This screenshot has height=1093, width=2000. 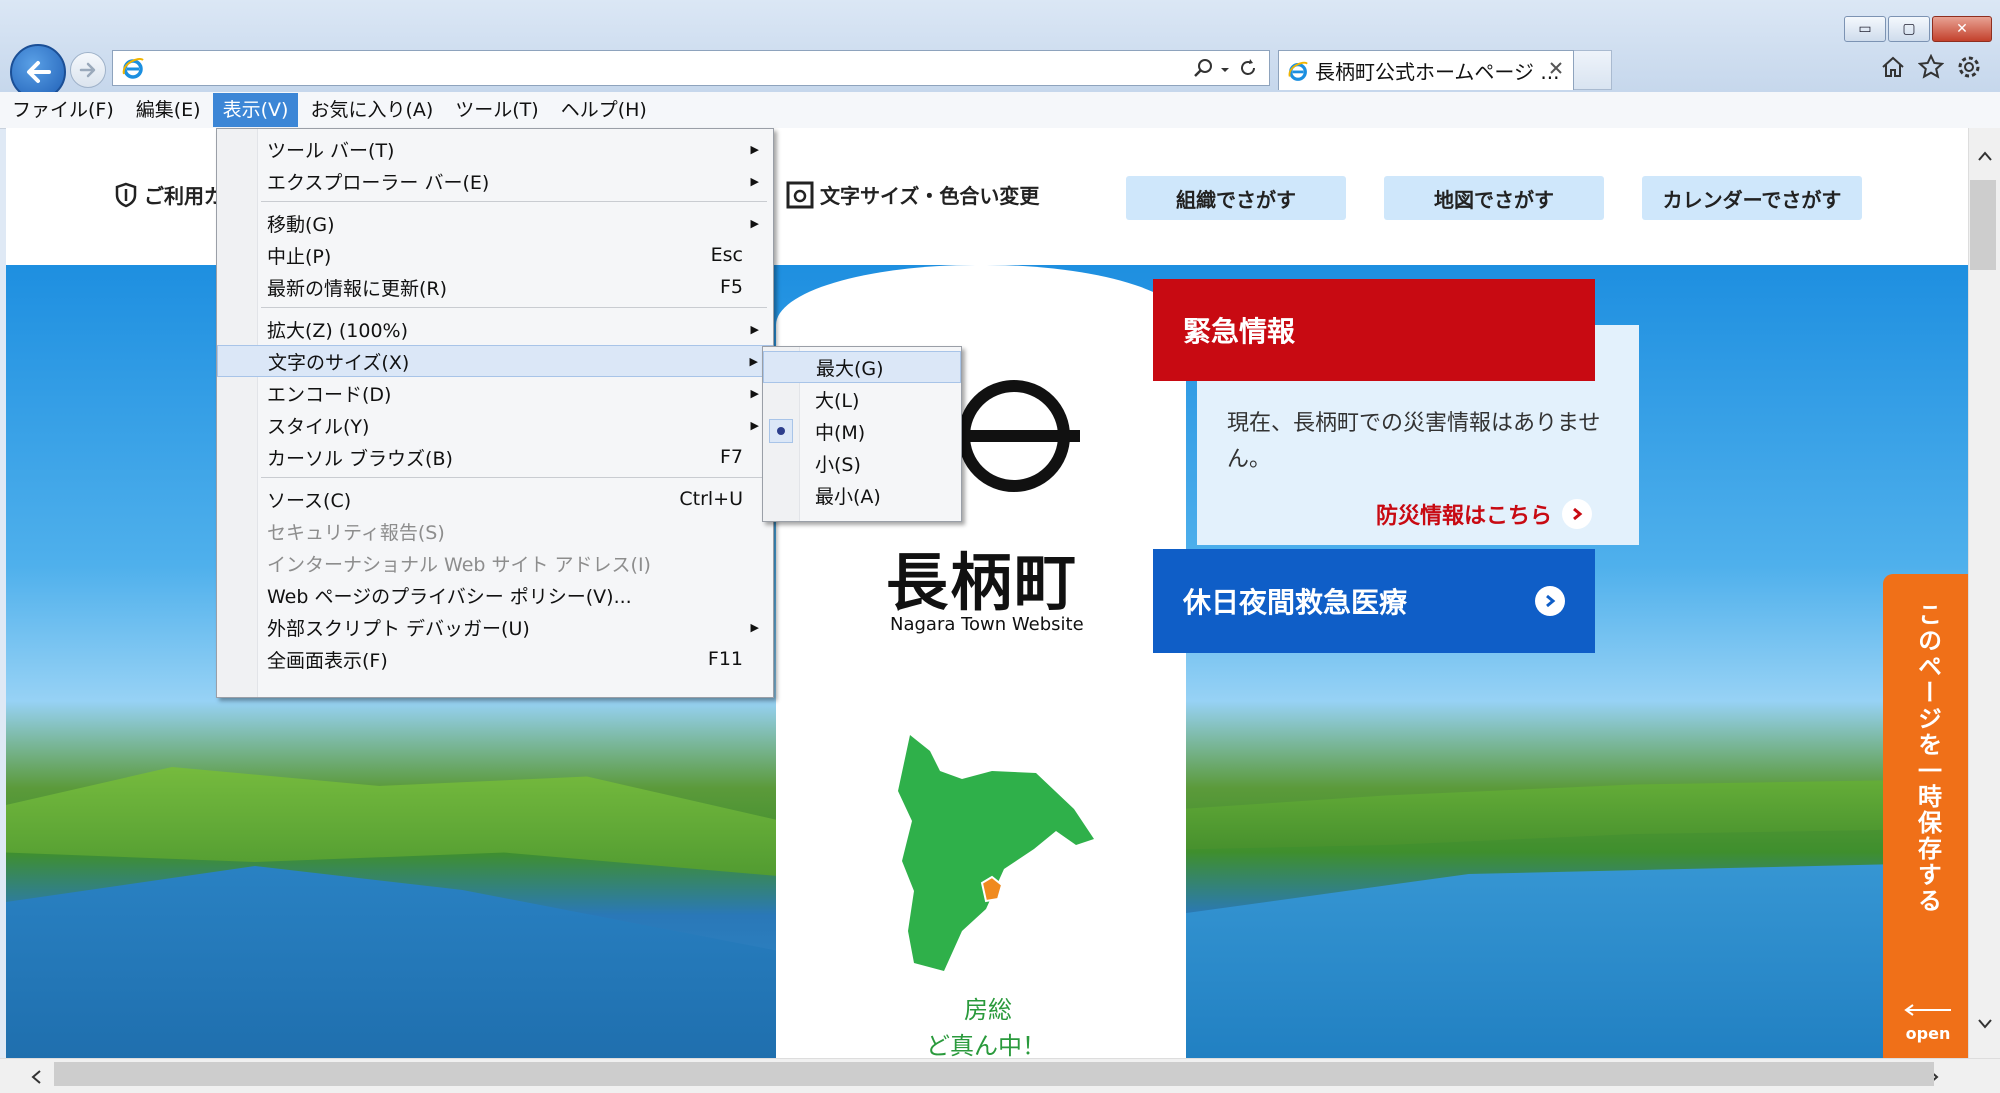 I want to click on vertical-scroll-thumb, so click(x=1983, y=225).